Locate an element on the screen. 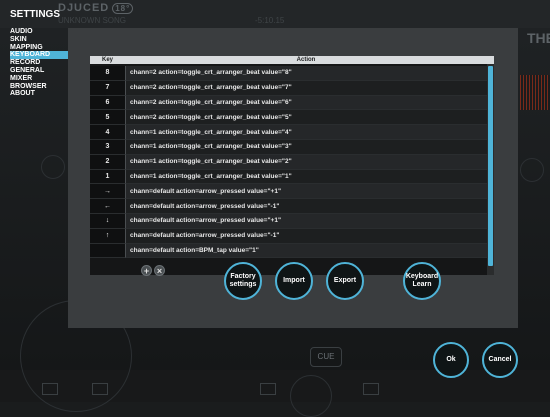 The height and width of the screenshot is (417, 550). key-cell: 8 is located at coordinates (107, 73).